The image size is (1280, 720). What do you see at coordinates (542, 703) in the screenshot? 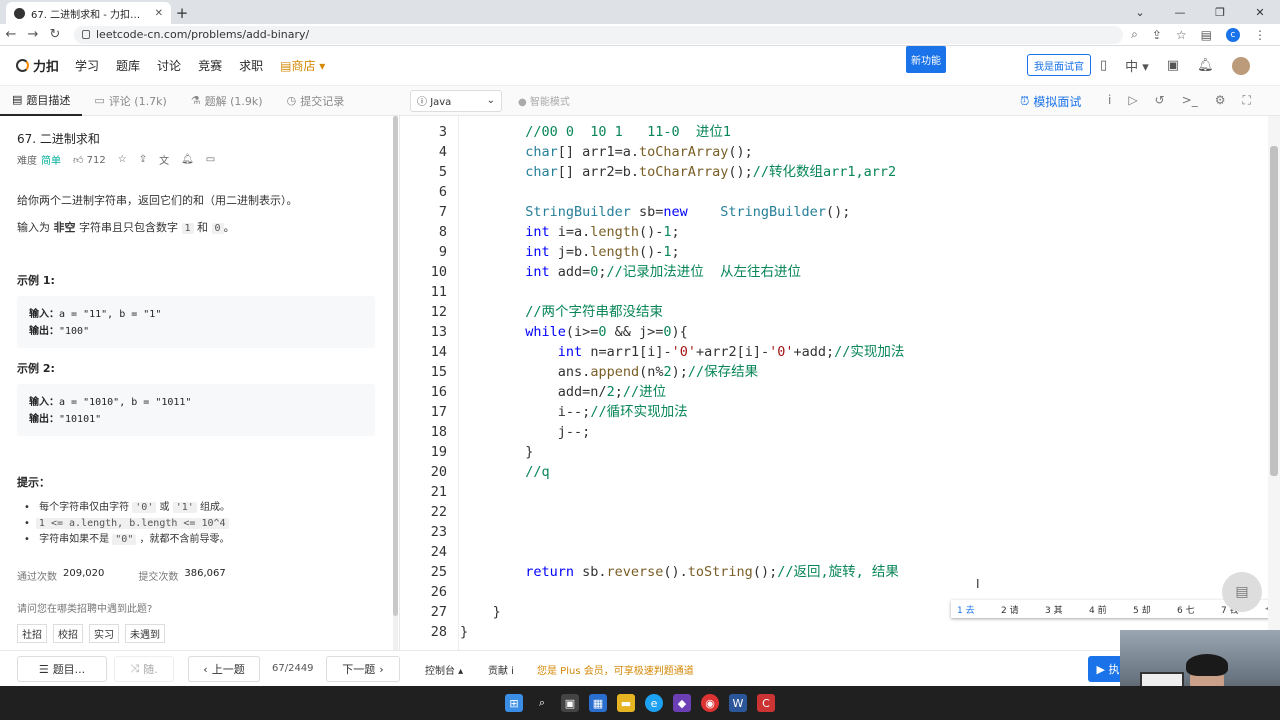
I see `taskbar-search-icon: ⌕` at bounding box center [542, 703].